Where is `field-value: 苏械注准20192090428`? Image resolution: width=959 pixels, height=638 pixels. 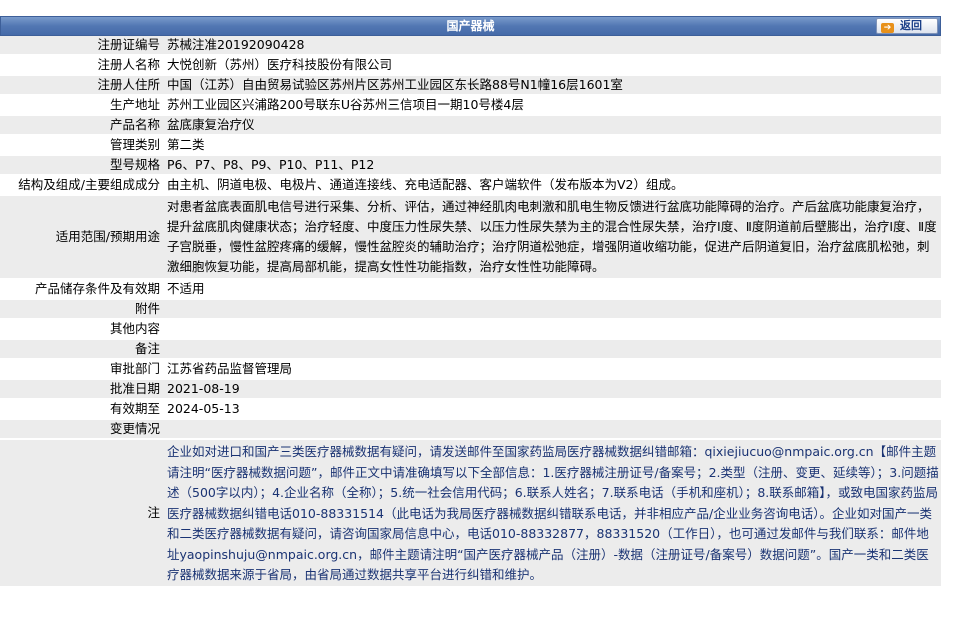 field-value: 苏械注准20192090428 is located at coordinates (552, 46).